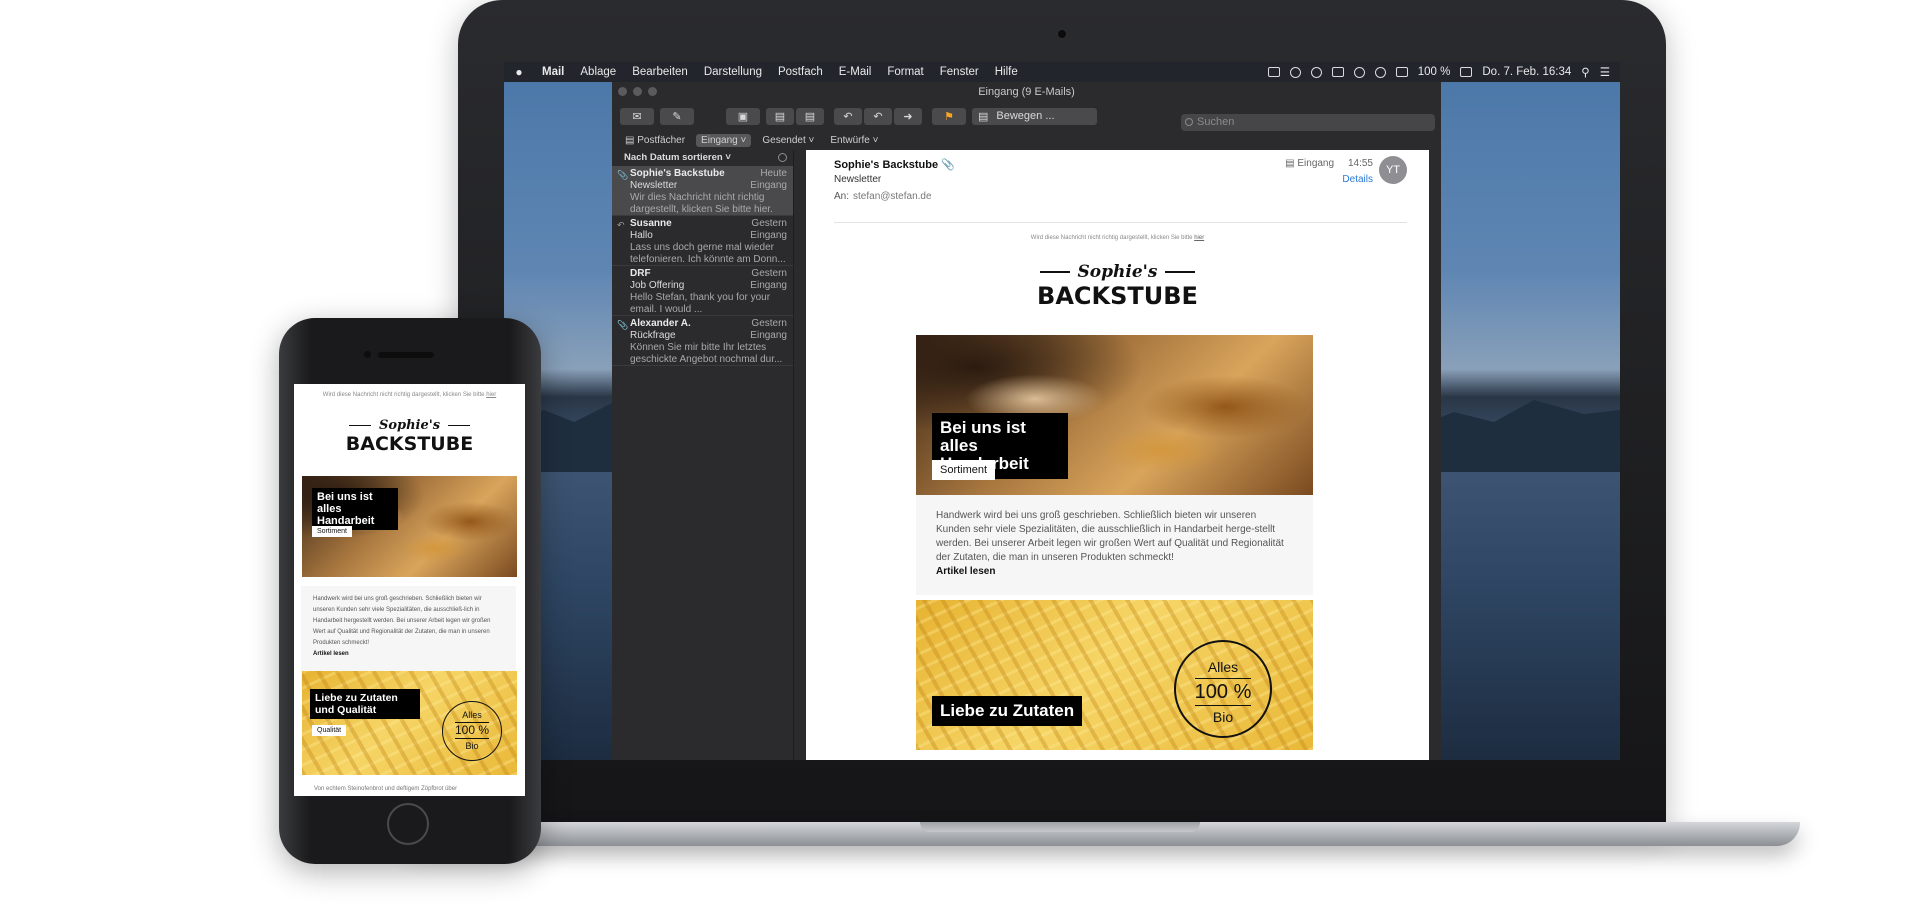 This screenshot has width=1920, height=917. I want to click on archive-icon: ▣, so click(743, 116).